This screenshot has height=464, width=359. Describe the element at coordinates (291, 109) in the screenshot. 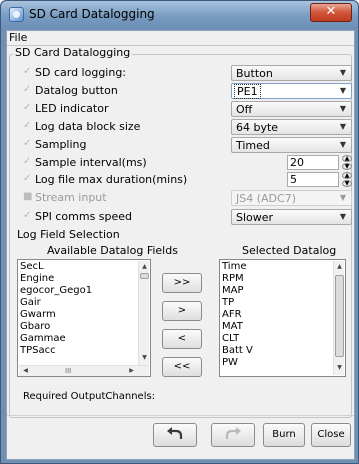

I see `led-indicator-select: Off ▼` at that location.